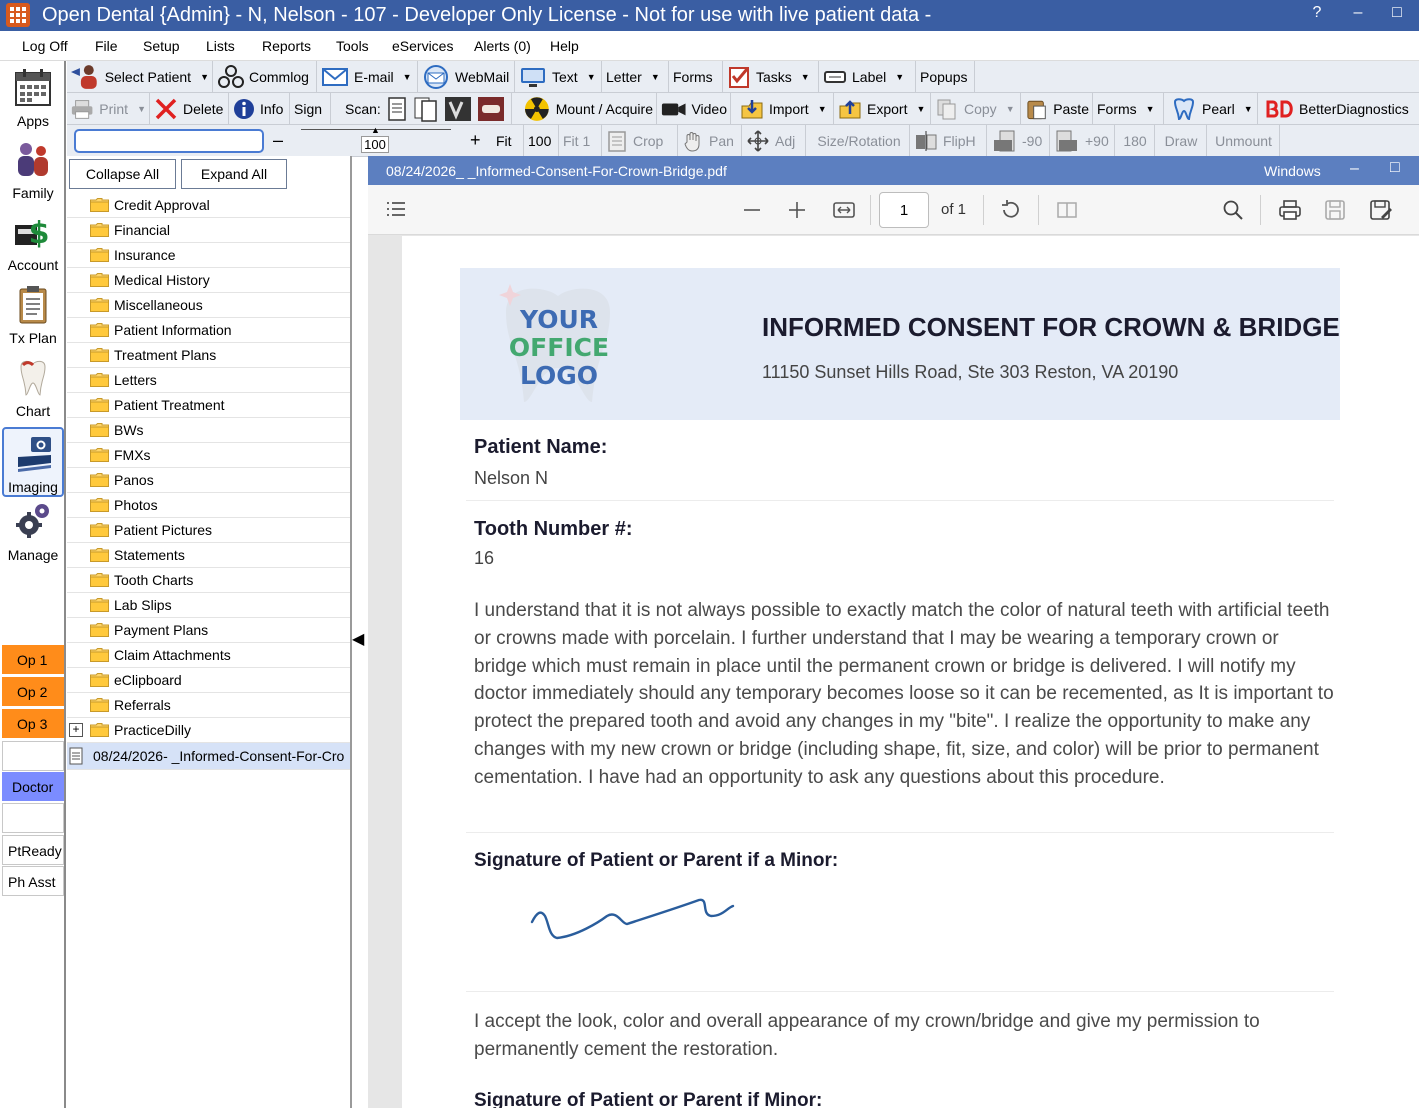 This screenshot has width=1419, height=1108. I want to click on mount-acquire-button: Mount / Acquire, so click(588, 108).